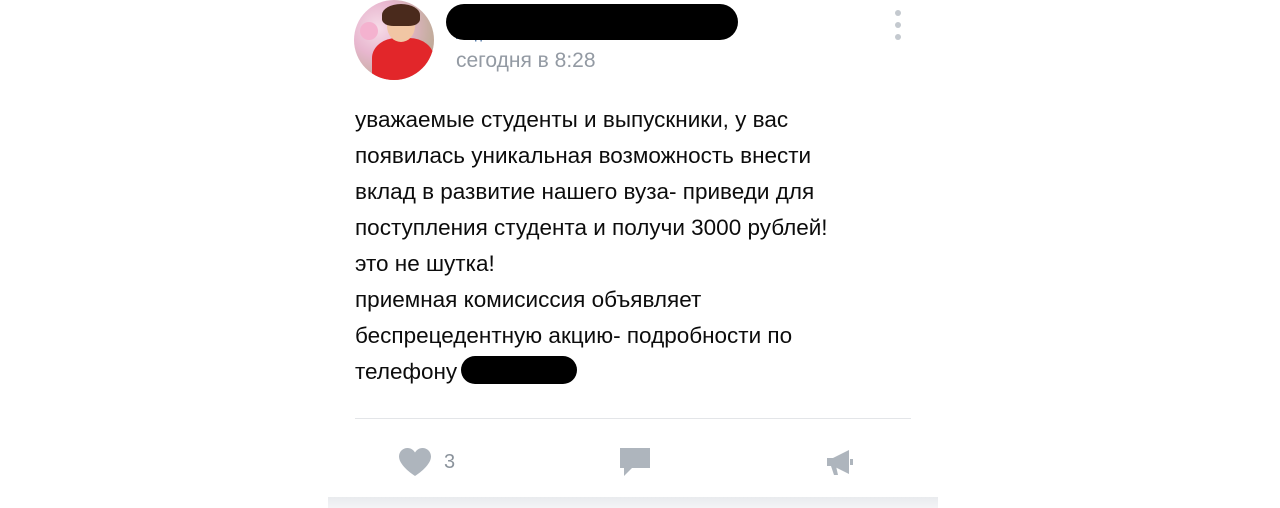 This screenshot has width=1280, height=508. What do you see at coordinates (403, 59) in the screenshot?
I see `avatar-shirt` at bounding box center [403, 59].